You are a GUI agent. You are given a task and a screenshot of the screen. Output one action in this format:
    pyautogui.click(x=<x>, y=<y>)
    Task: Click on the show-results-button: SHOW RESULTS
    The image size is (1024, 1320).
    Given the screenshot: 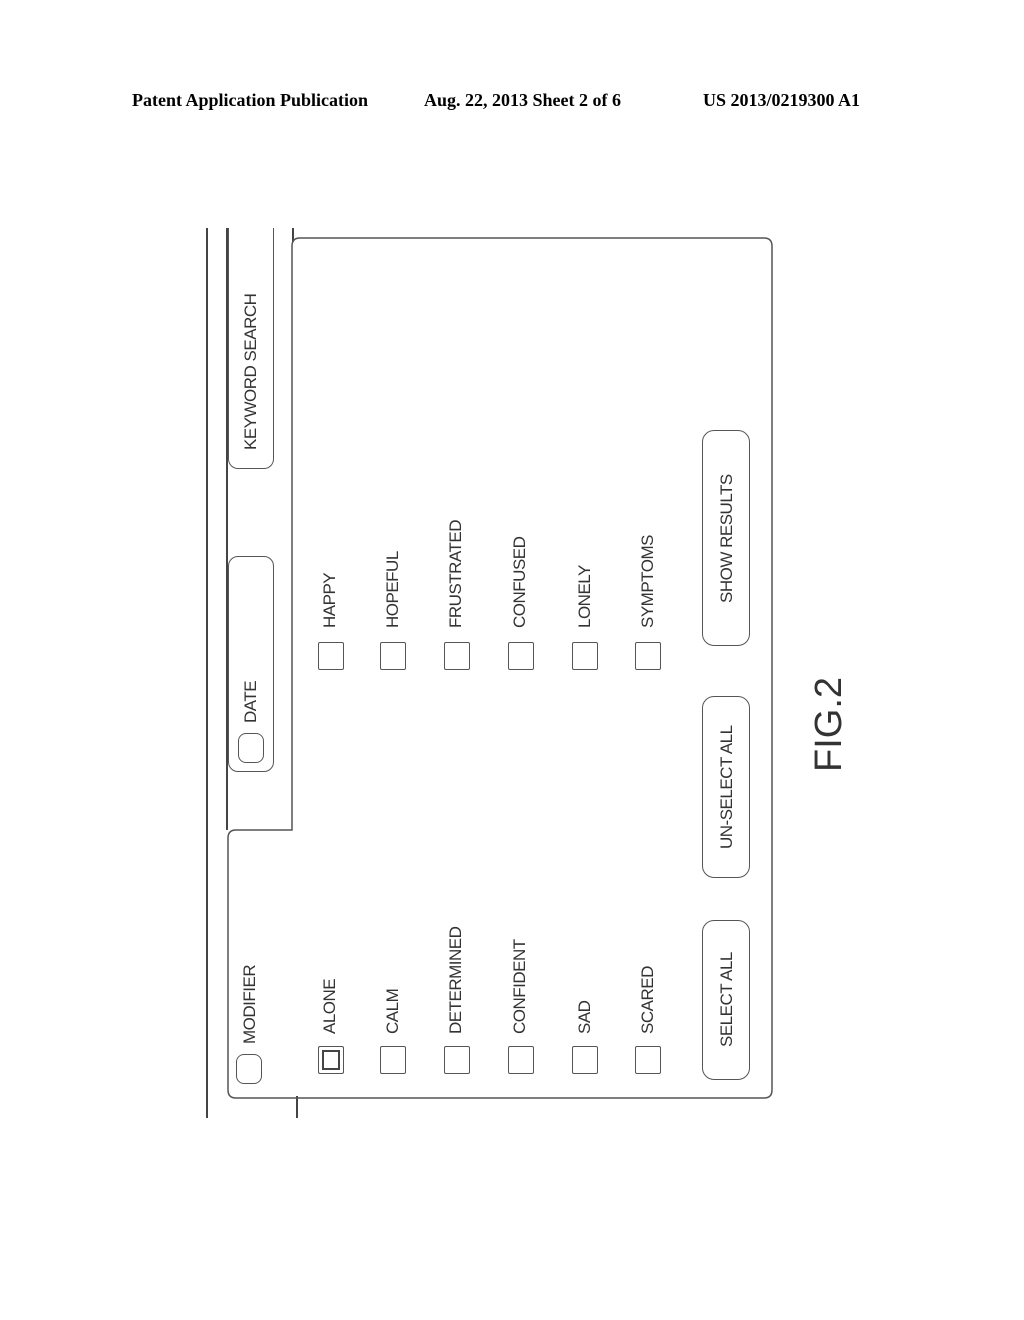 What is the action you would take?
    pyautogui.click(x=726, y=538)
    